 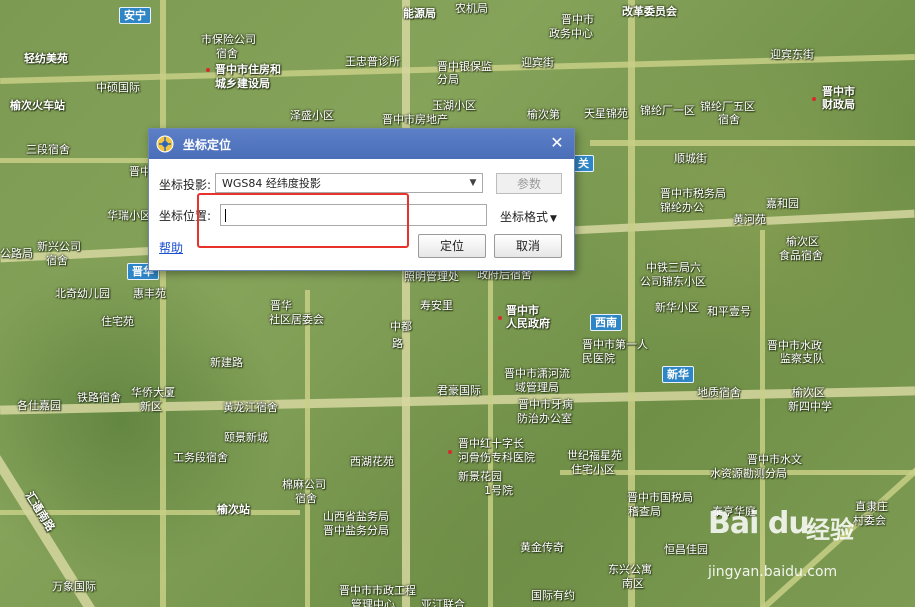 I want to click on format-menu-label: 坐标格式, so click(x=524, y=217).